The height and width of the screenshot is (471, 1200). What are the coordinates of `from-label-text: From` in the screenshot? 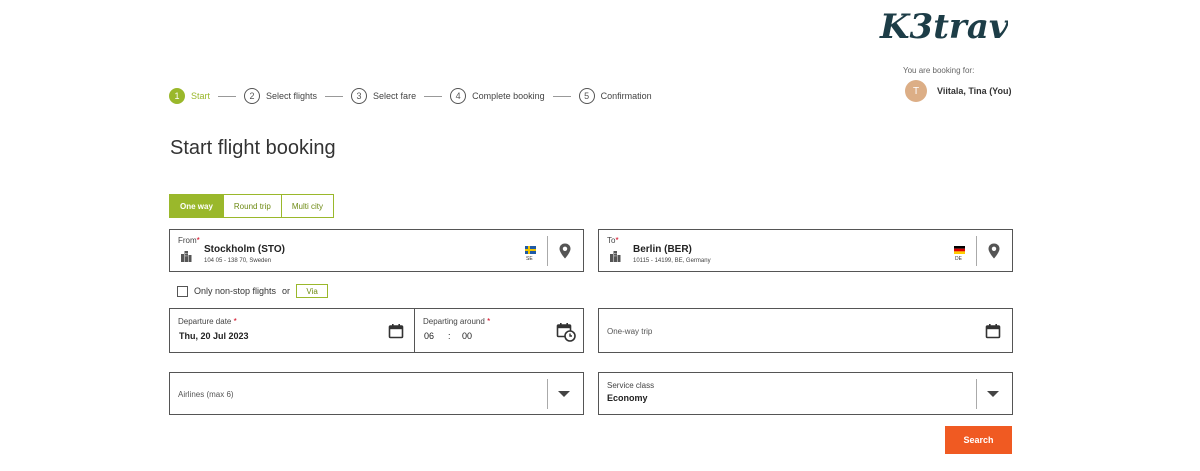 It's located at (187, 240).